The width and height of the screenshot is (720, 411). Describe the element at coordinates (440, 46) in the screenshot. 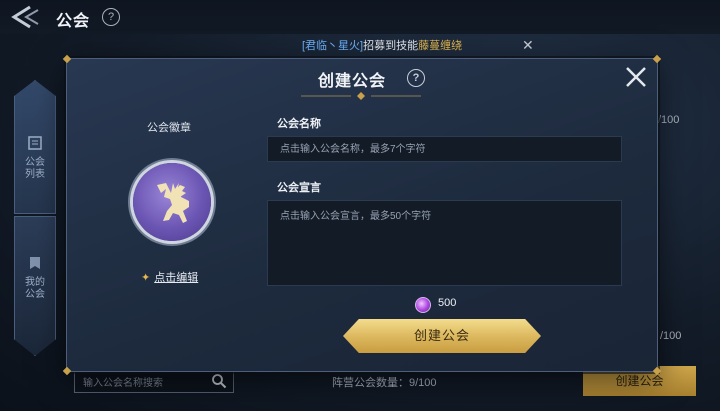

I see `banner-skill: 藤蔓缠绕` at that location.